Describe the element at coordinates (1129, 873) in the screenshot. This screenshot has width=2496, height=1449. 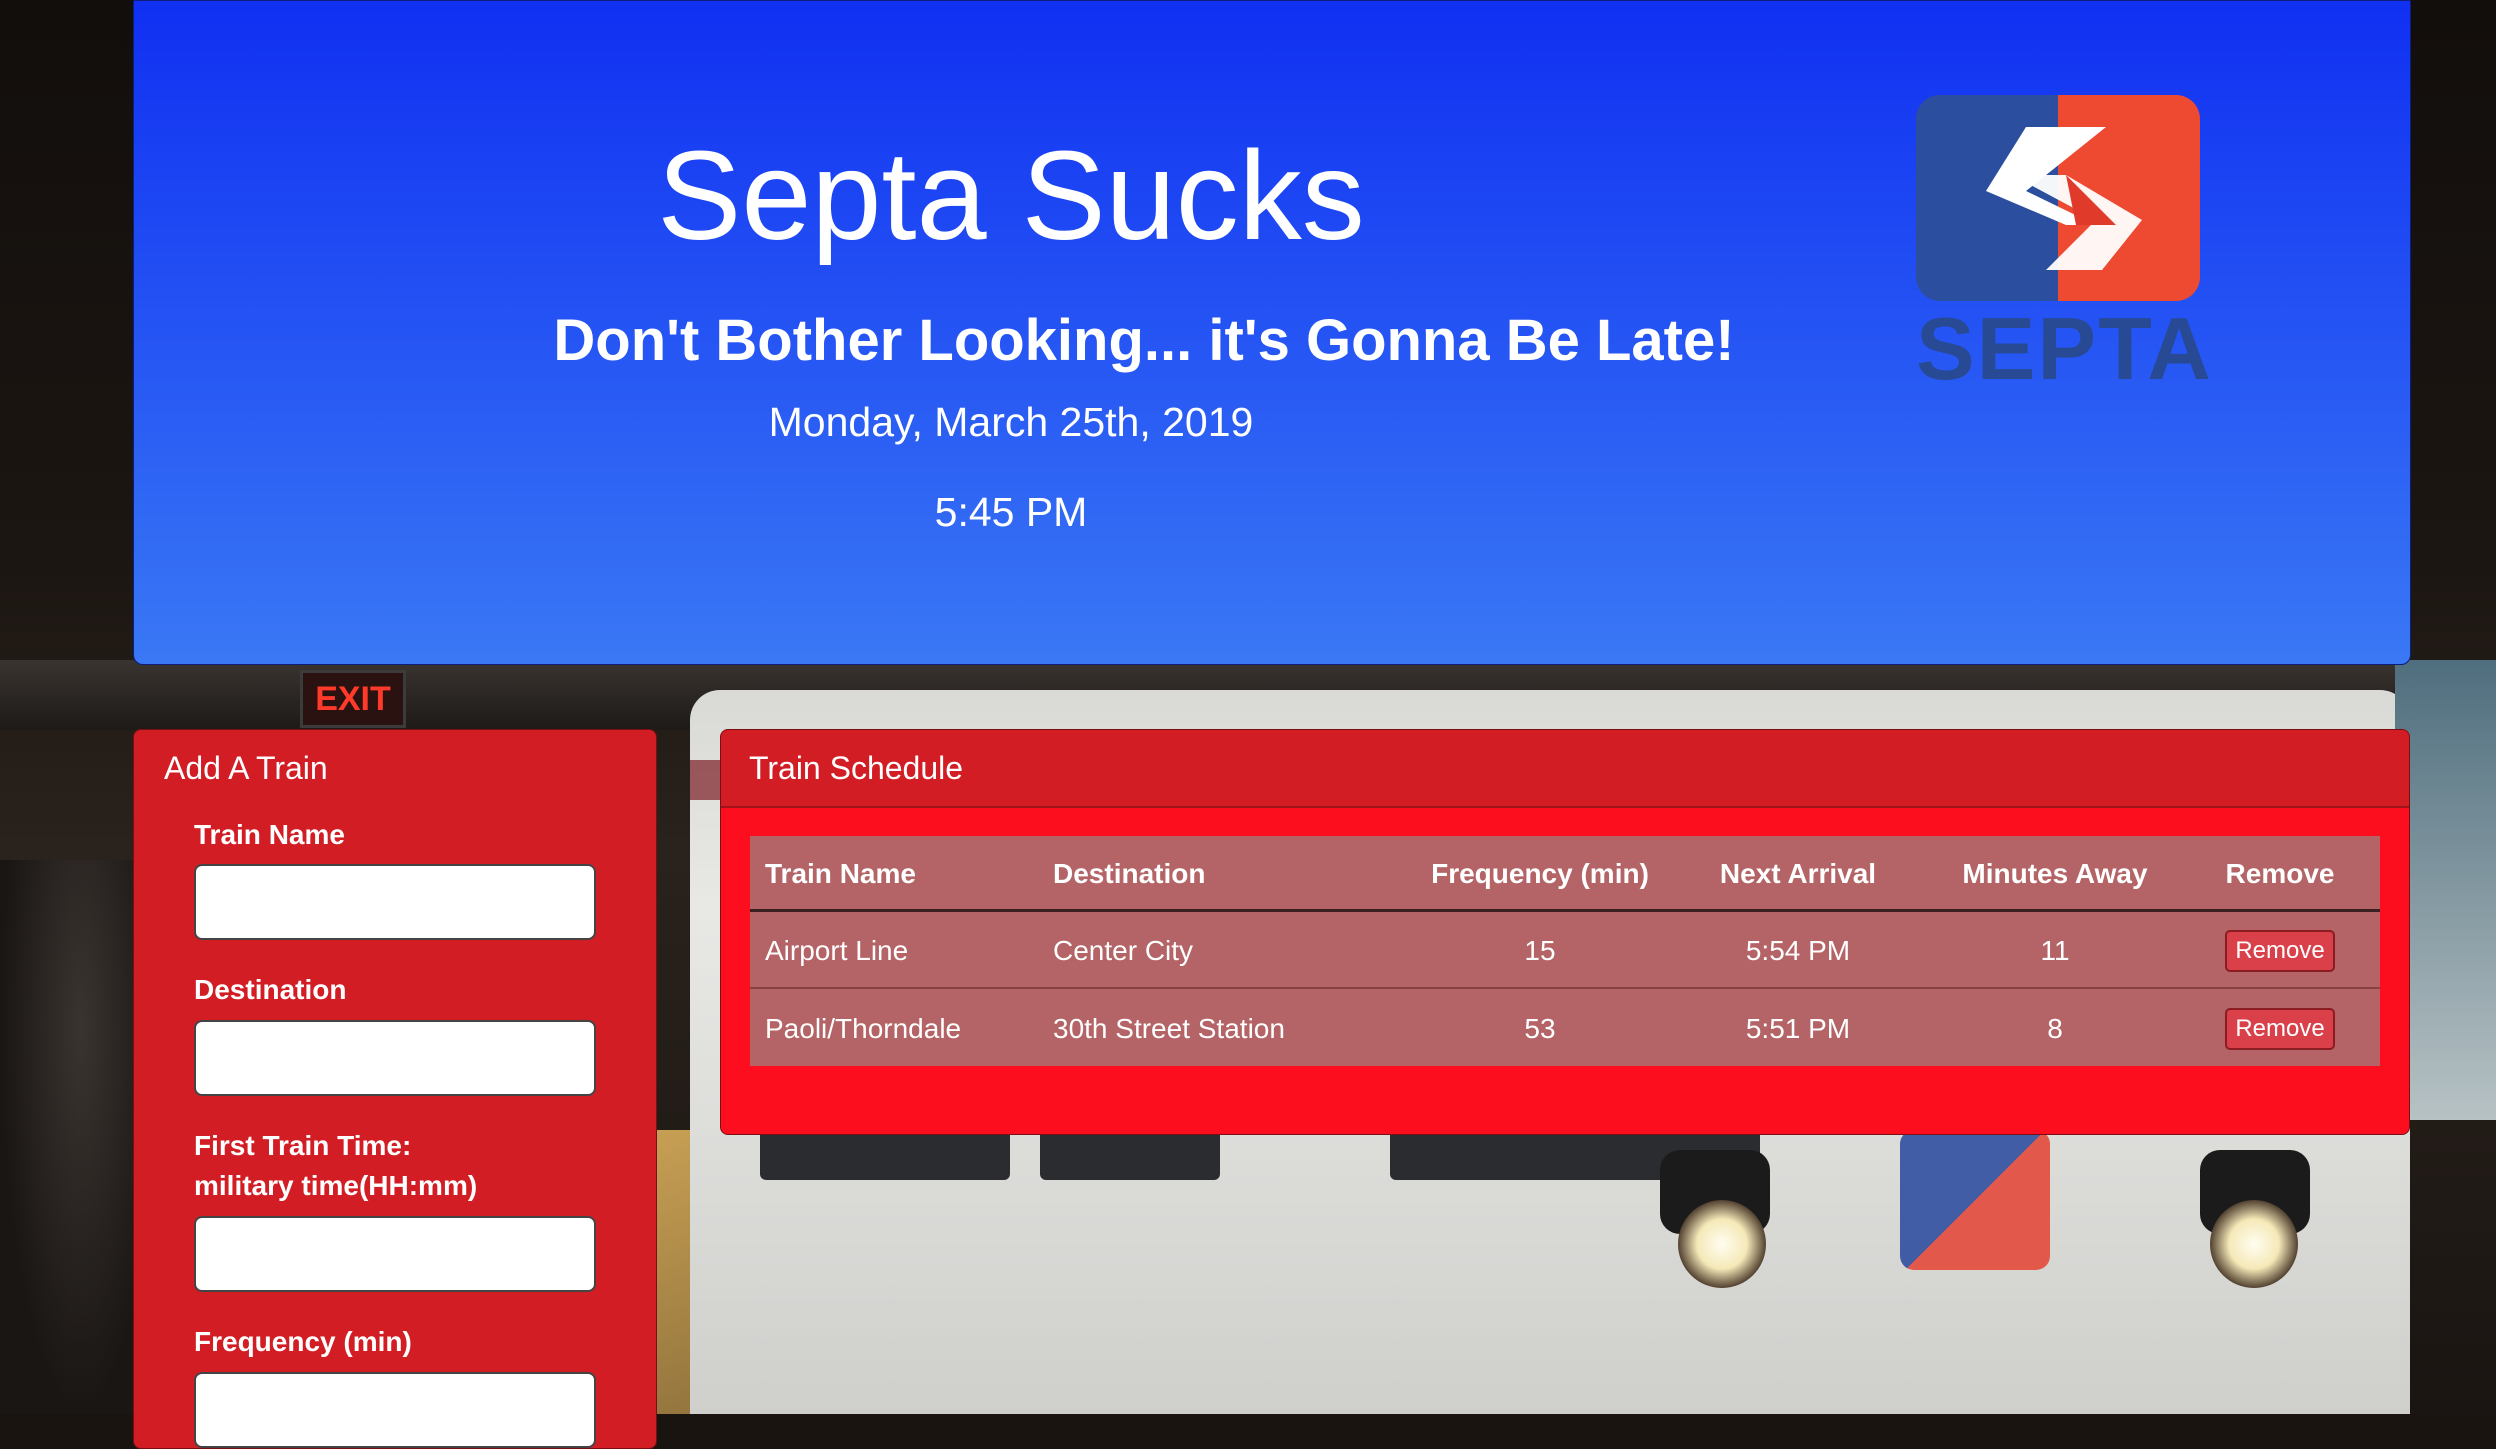
I see `col-destination: Destination` at that location.